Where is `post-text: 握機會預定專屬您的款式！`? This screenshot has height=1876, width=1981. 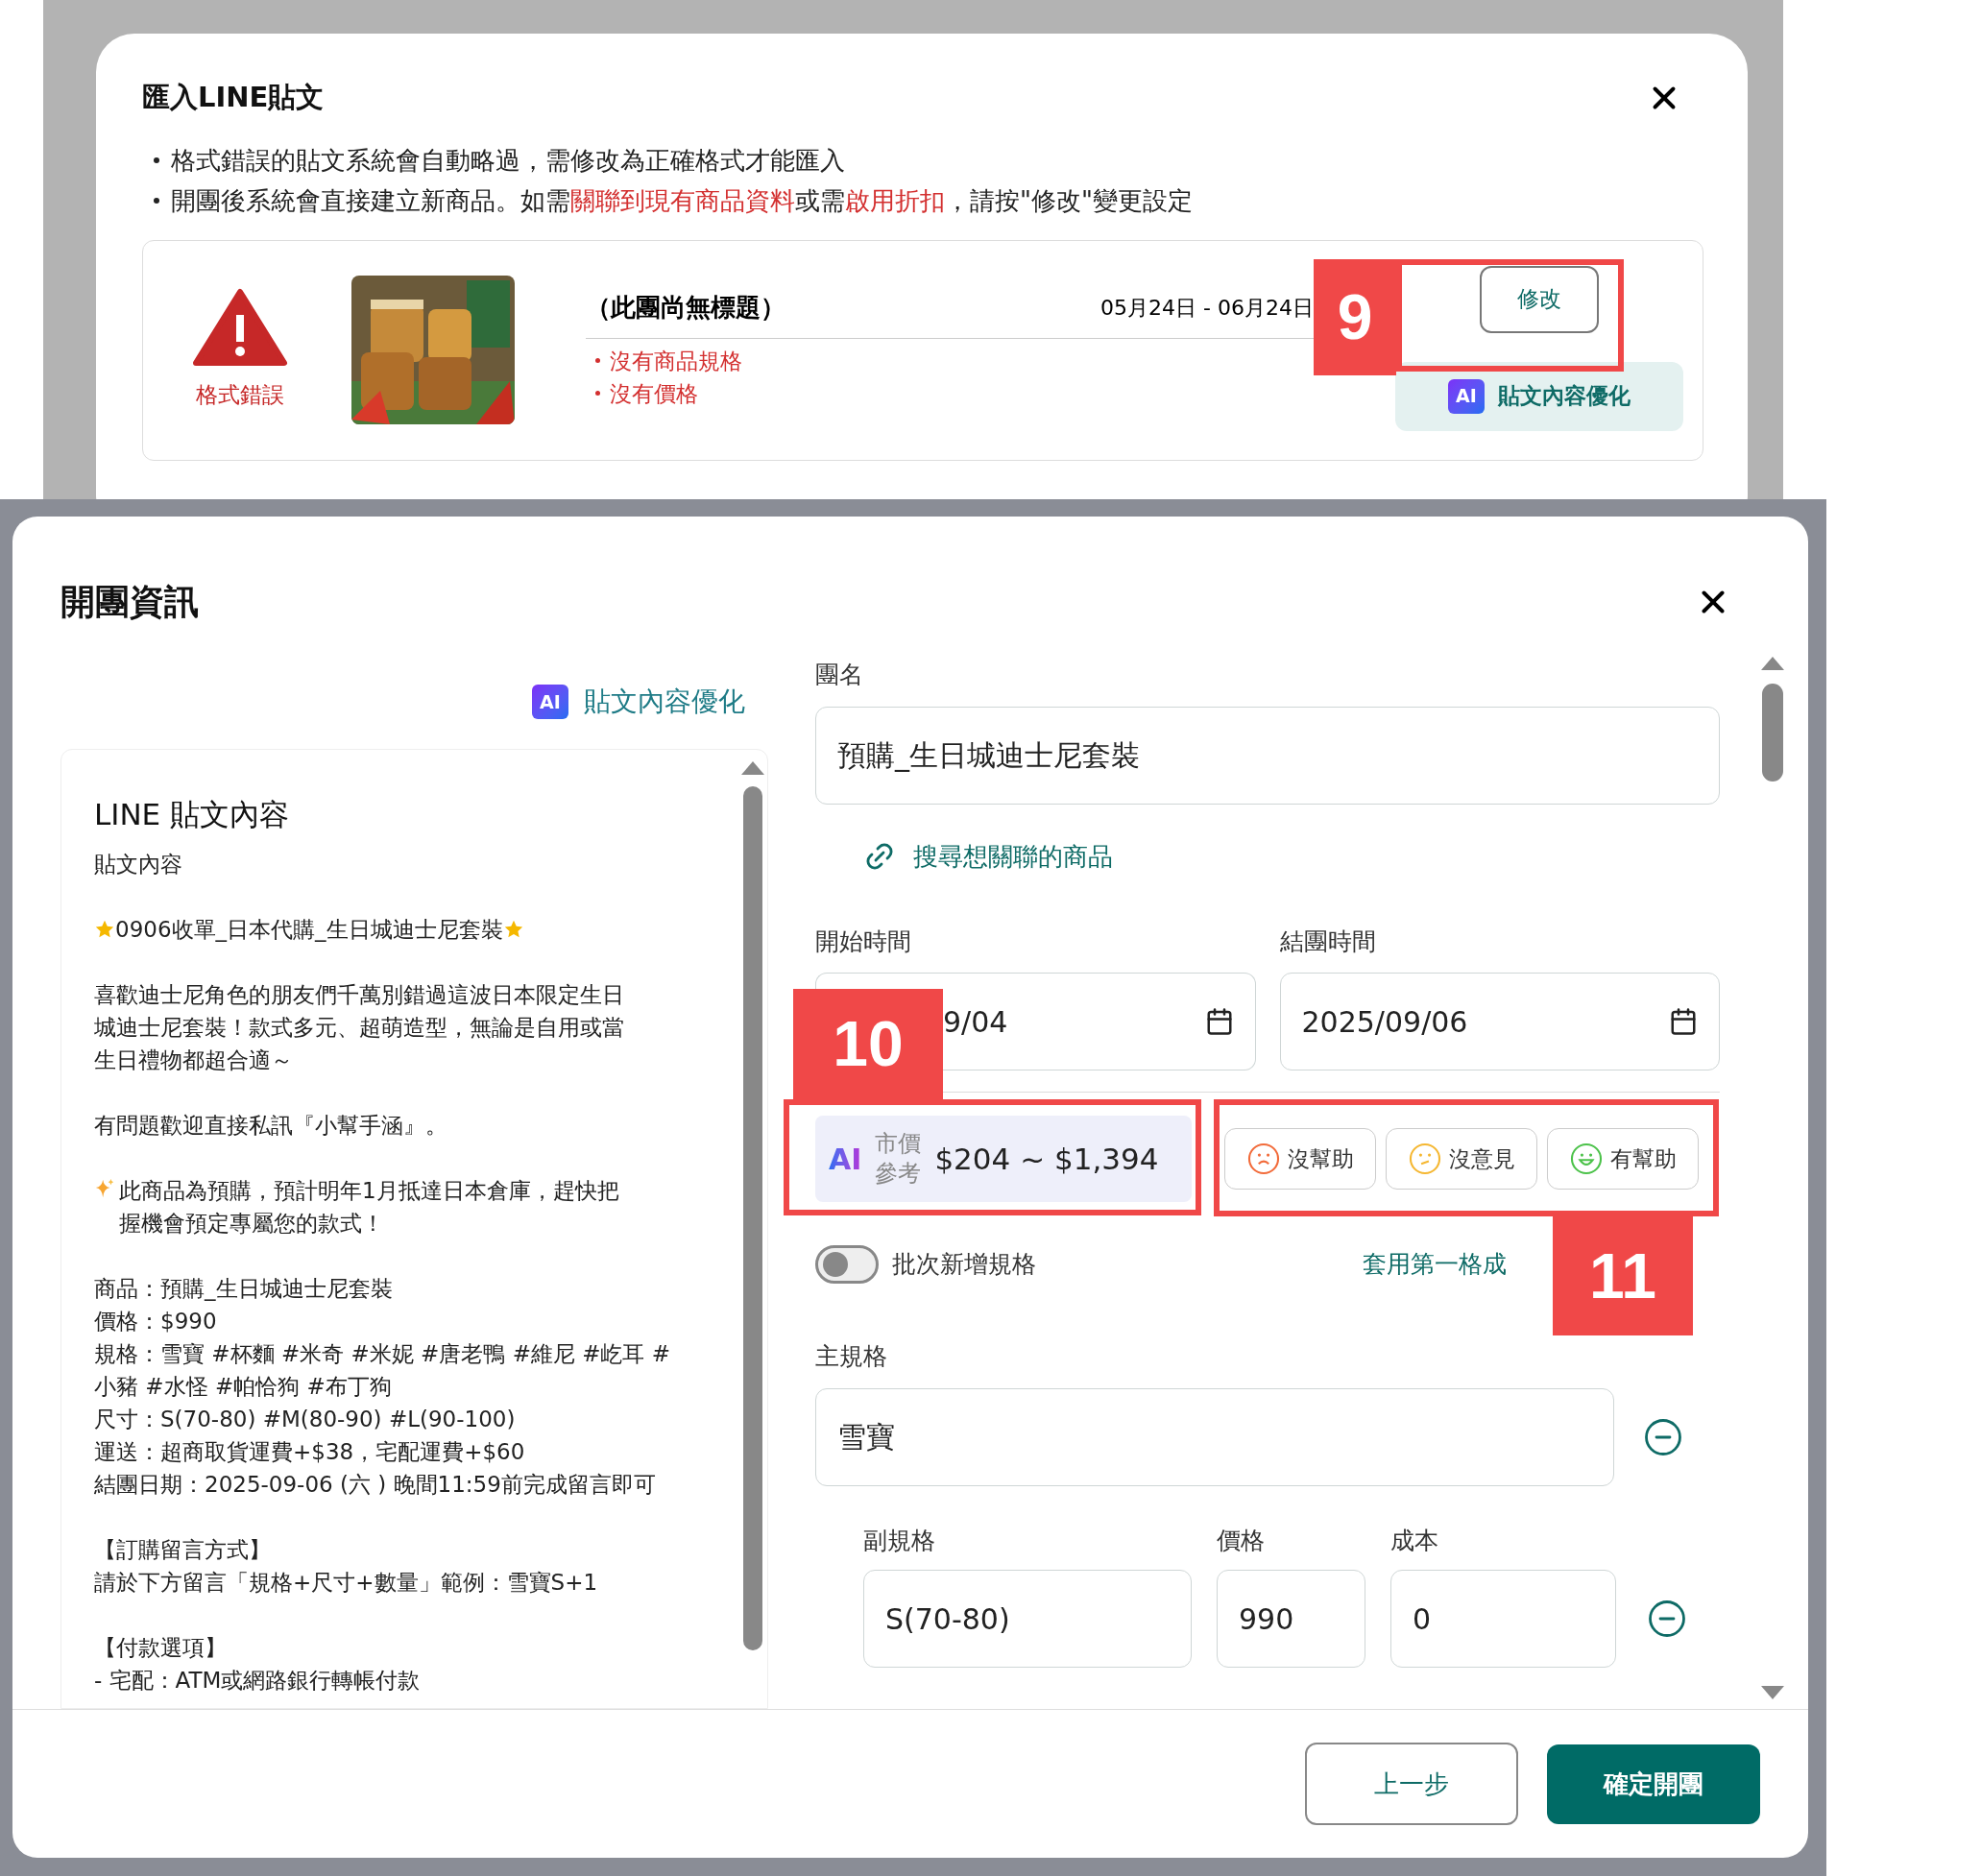
post-text: 握機會預定專屬您的款式！ is located at coordinates (252, 1224).